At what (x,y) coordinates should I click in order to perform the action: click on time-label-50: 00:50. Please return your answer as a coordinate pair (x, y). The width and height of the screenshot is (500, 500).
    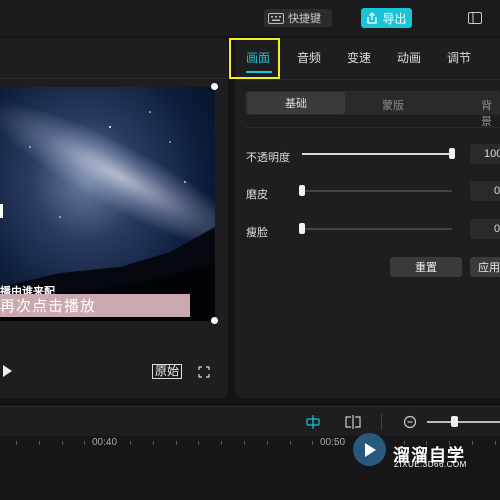
    Looking at the image, I should click on (333, 442).